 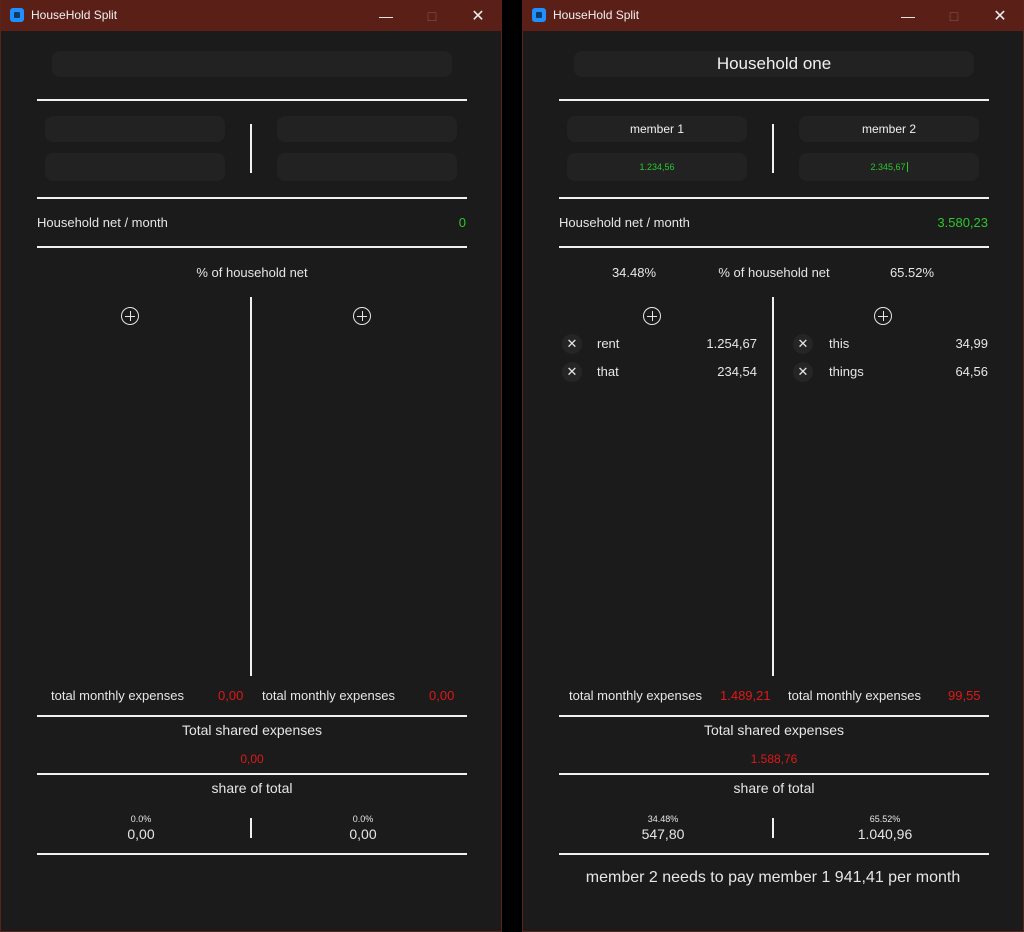 What do you see at coordinates (608, 343) in the screenshot?
I see `expense-name: rent` at bounding box center [608, 343].